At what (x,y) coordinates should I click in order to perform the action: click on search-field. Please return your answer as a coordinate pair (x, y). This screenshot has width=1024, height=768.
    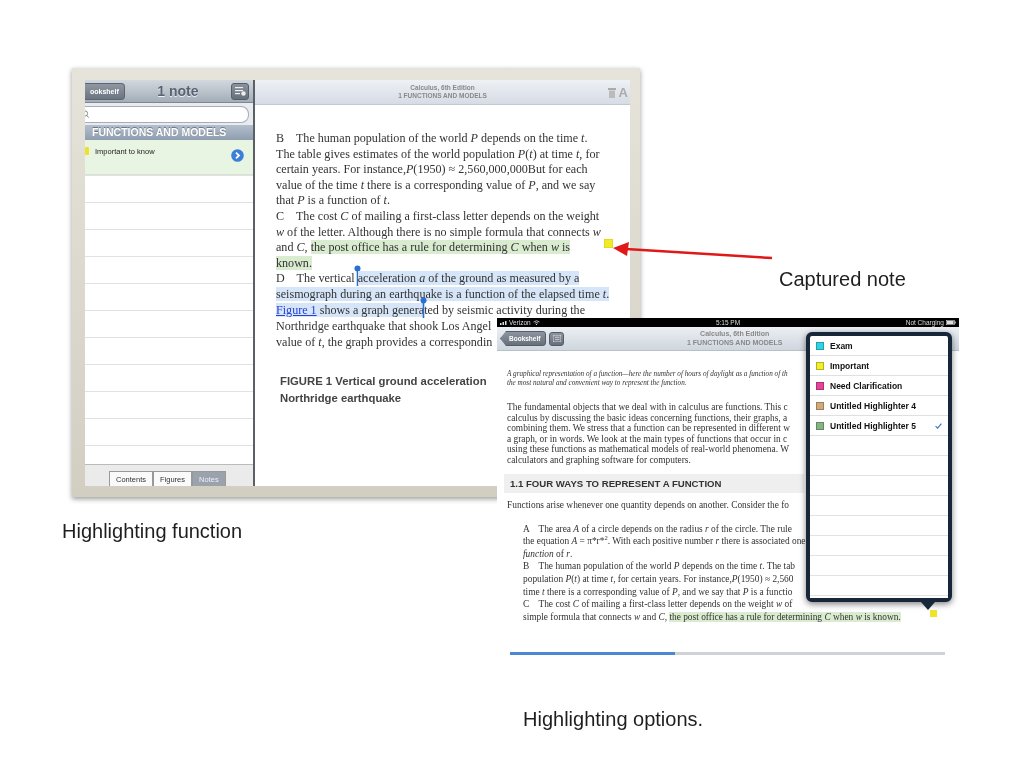
    Looking at the image, I should click on (167, 114).